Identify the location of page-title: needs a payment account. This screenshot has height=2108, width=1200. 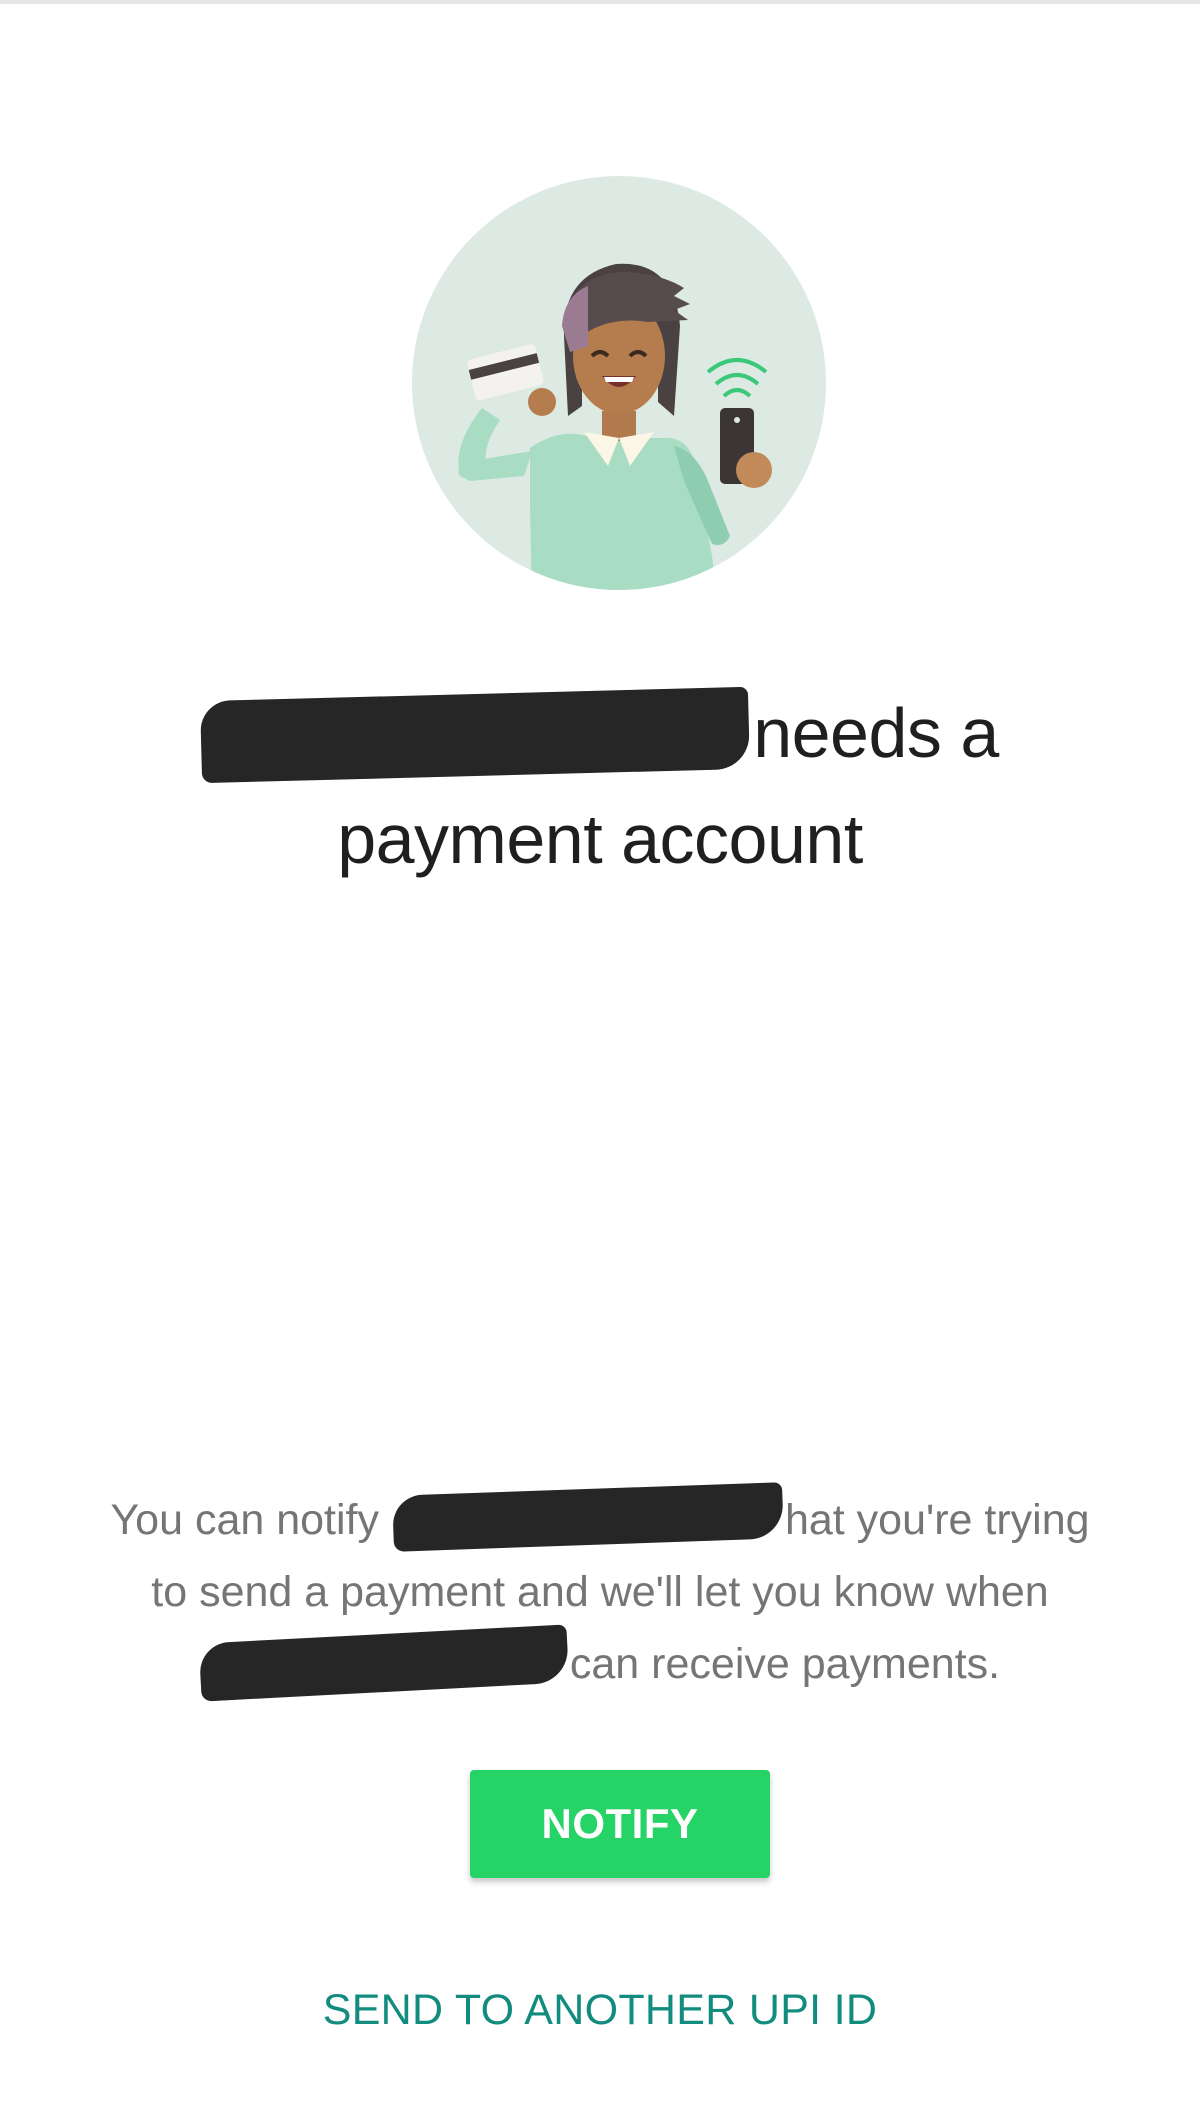
(600, 786).